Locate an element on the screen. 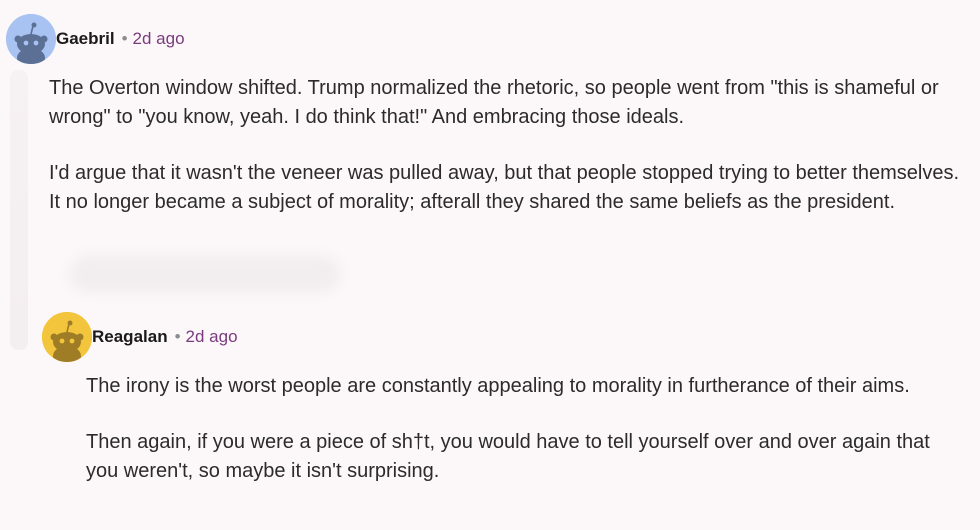  comment-meta: Reagalan • 2d ago is located at coordinates (165, 337).